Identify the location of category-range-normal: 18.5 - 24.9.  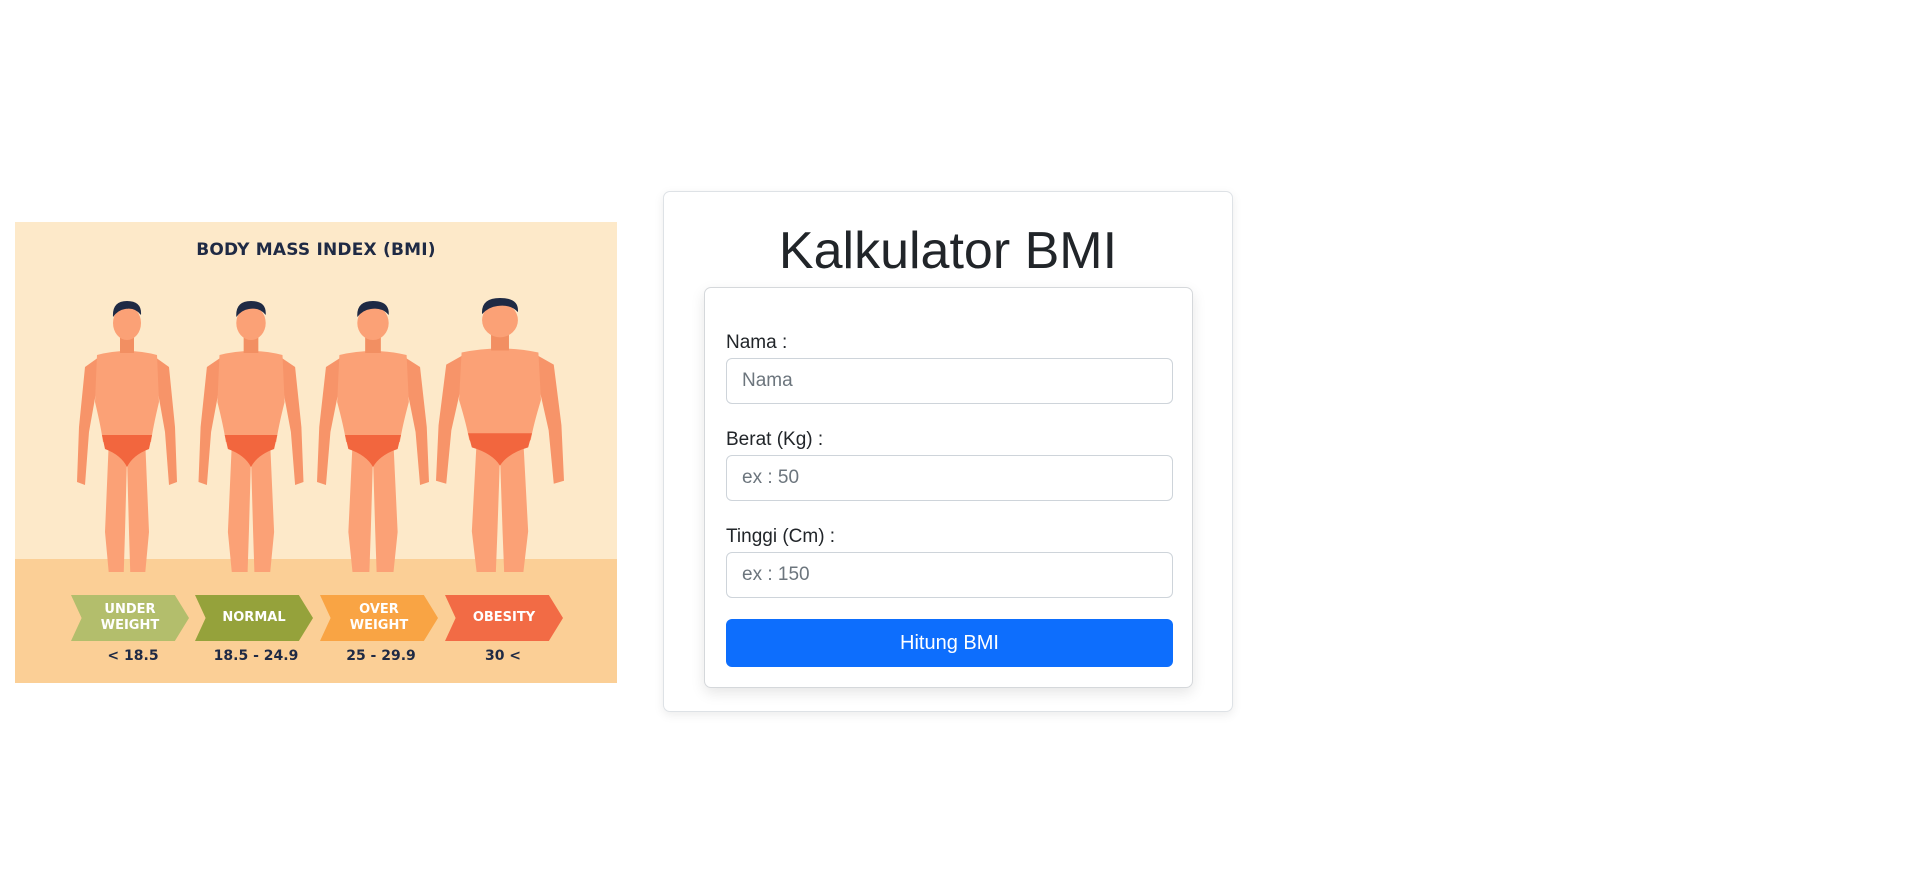
(256, 656).